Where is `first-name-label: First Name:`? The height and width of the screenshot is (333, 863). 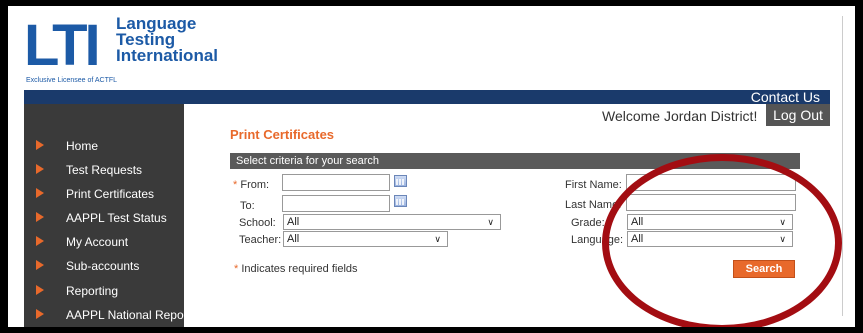
first-name-label: First Name: is located at coordinates (593, 185).